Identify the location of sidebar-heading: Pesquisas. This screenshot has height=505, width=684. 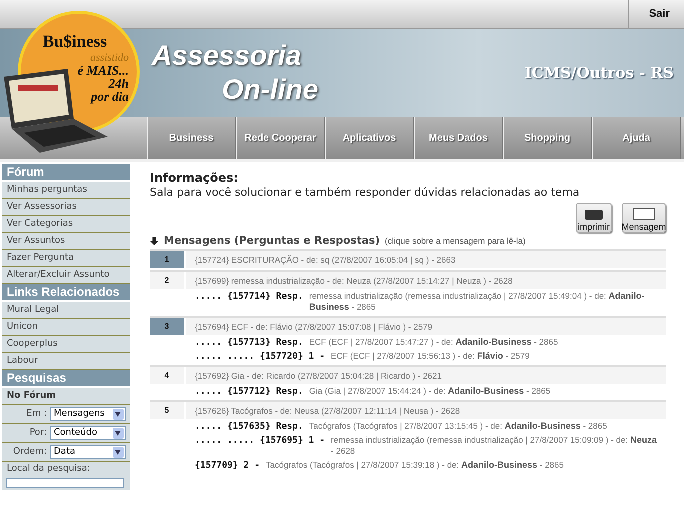
(66, 379).